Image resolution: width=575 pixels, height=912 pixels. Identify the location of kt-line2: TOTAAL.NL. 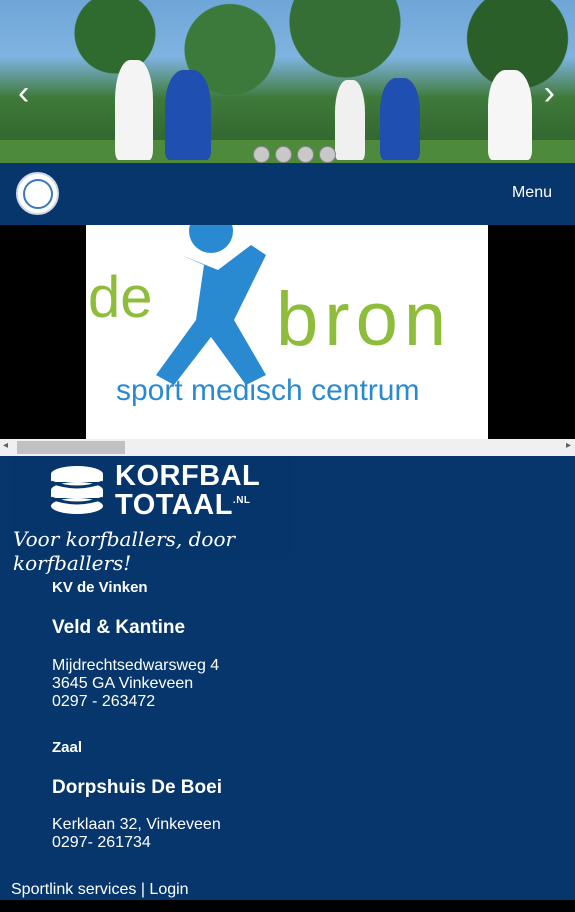
(183, 505).